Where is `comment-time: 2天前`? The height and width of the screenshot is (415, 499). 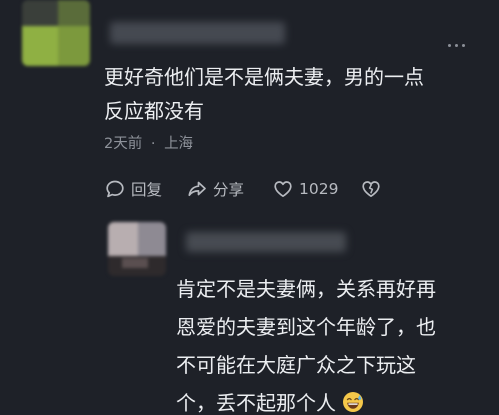 comment-time: 2天前 is located at coordinates (123, 144).